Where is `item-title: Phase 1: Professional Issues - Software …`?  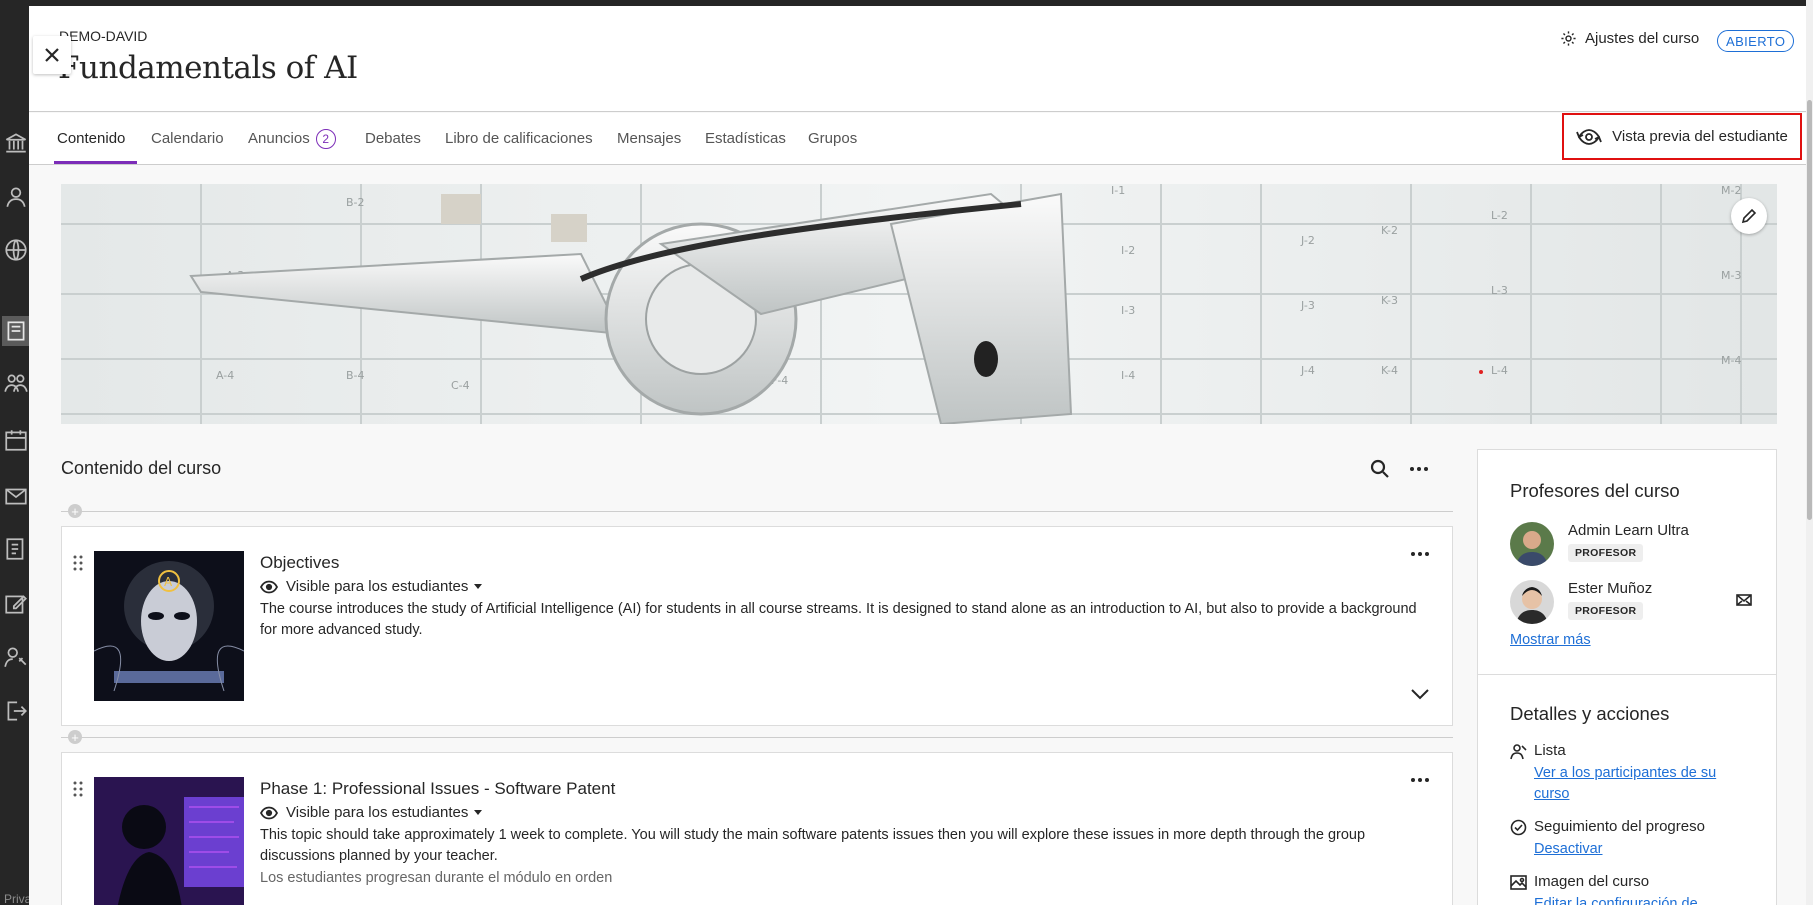
item-title: Phase 1: Professional Issues - Software … is located at coordinates (437, 789).